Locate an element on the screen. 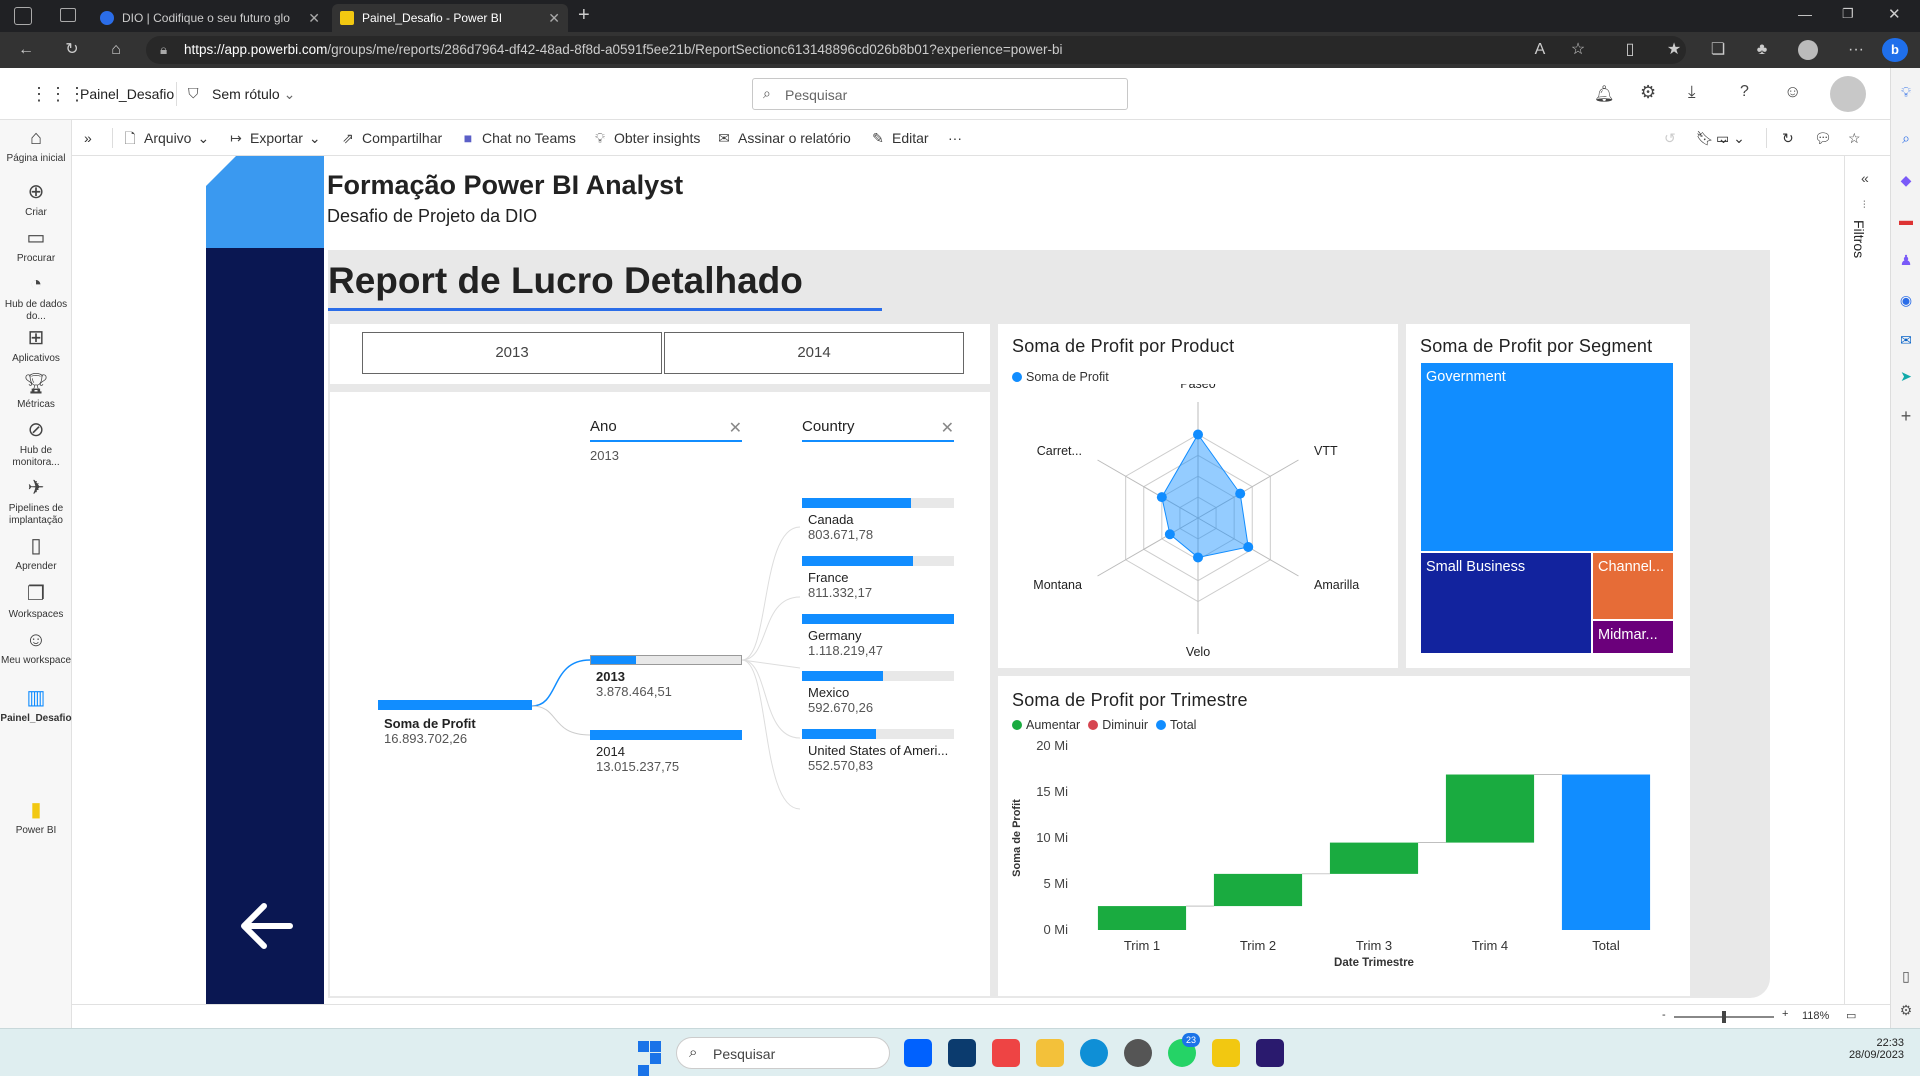 The height and width of the screenshot is (1076, 1920). favorites-icon: ★ is located at coordinates (1674, 50).